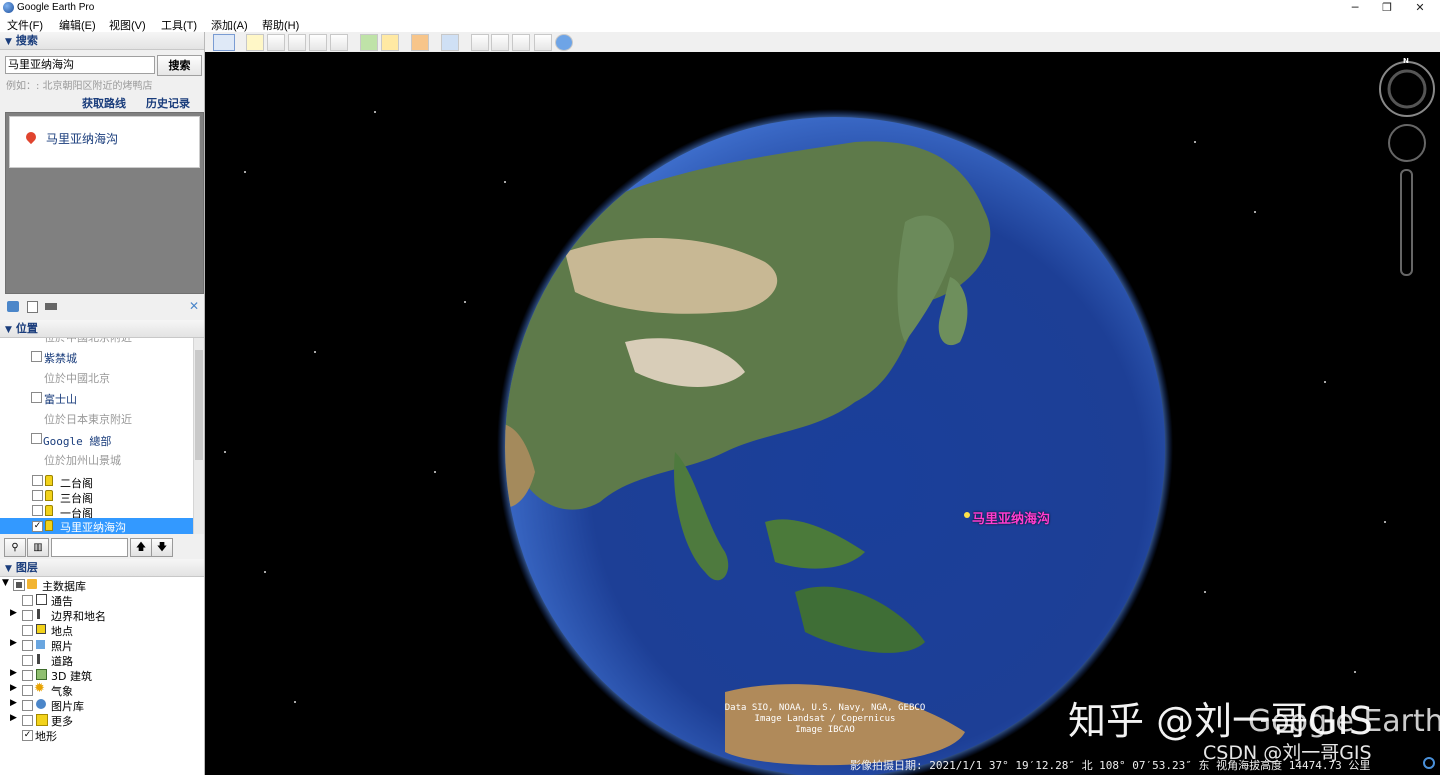  What do you see at coordinates (1406, 61) in the screenshot?
I see `compass-north-label: N` at bounding box center [1406, 61].